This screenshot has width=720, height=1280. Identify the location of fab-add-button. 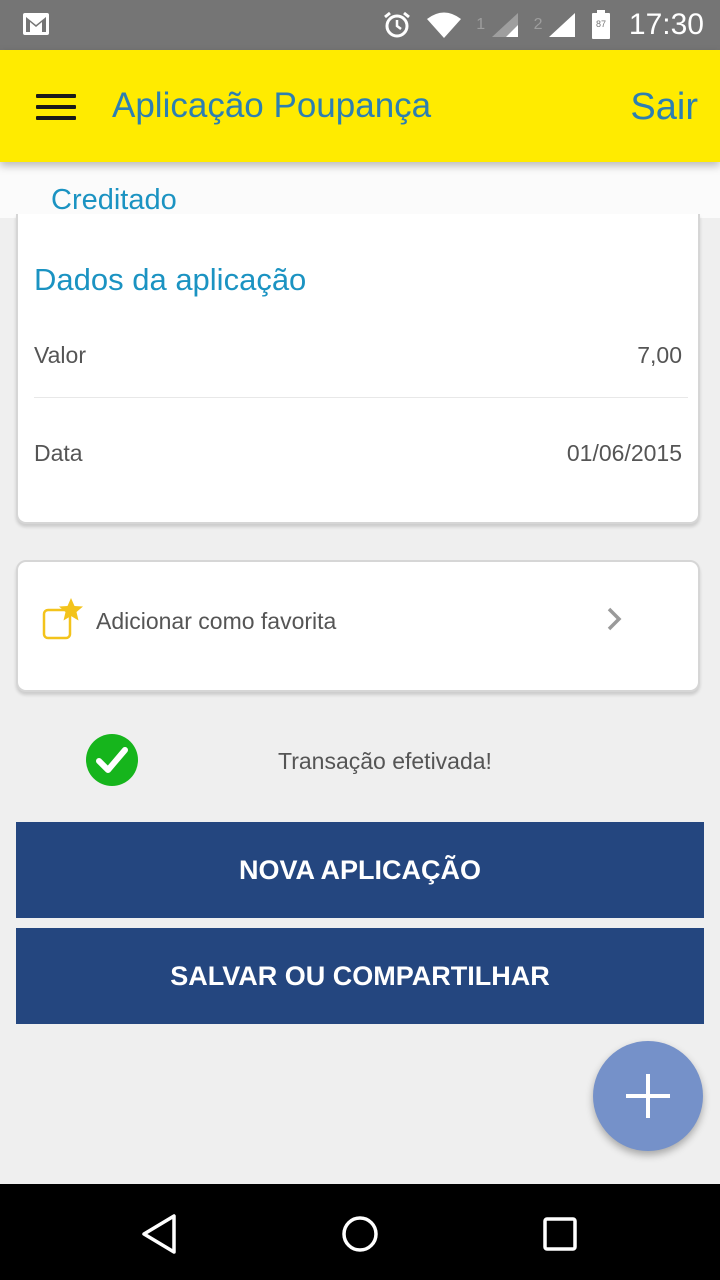
(648, 1096).